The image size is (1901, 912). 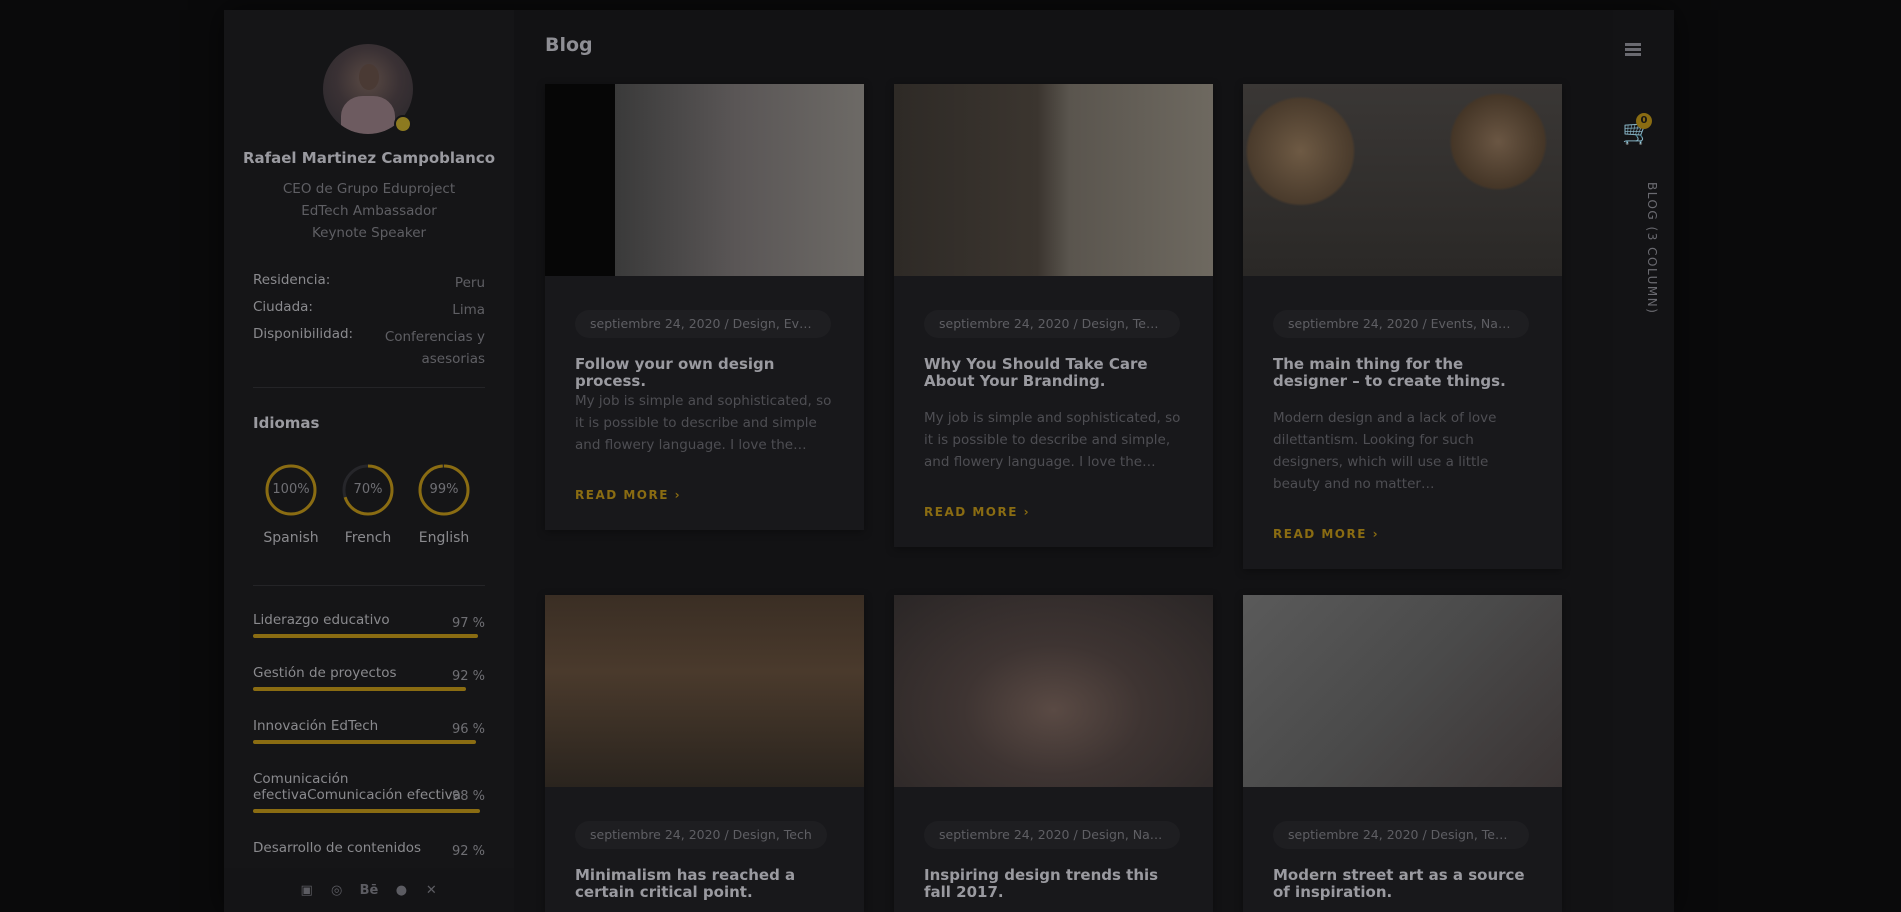 I want to click on page-title: Blog, so click(x=569, y=45).